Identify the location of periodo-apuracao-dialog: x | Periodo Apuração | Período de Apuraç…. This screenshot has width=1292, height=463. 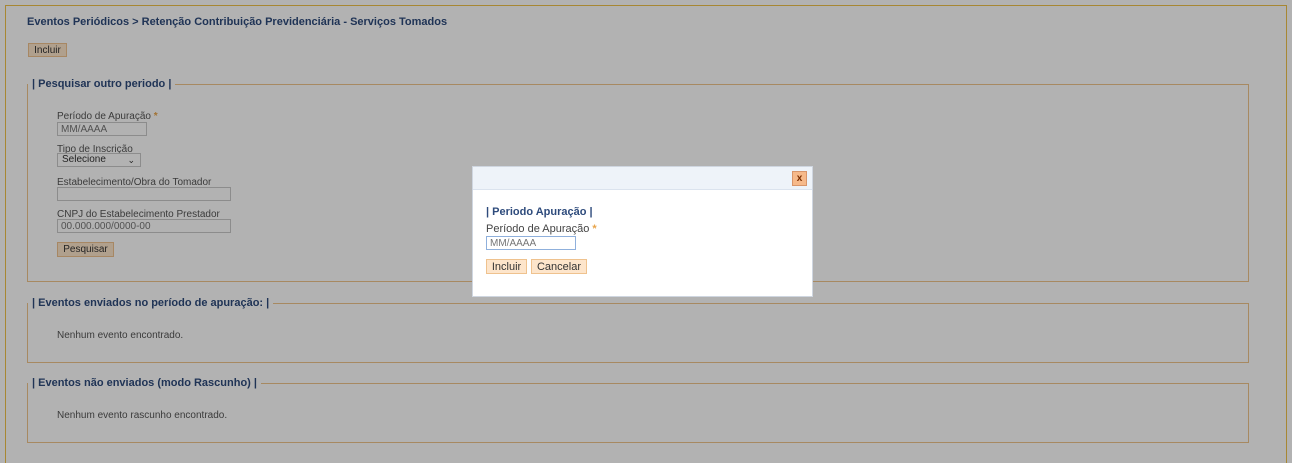
(642, 231).